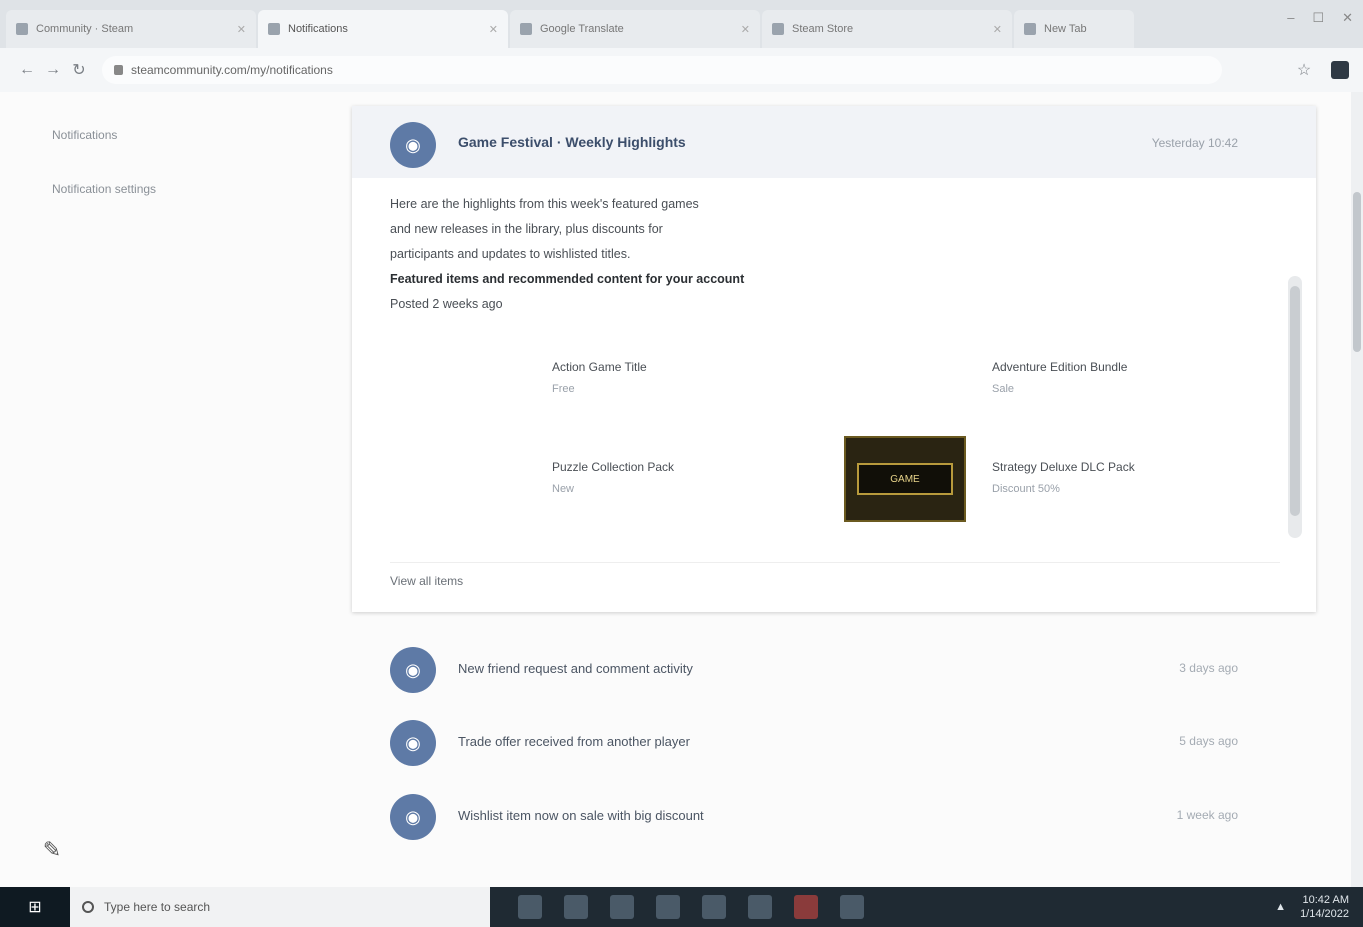 The image size is (1363, 927). I want to click on mail-icon, so click(714, 907).